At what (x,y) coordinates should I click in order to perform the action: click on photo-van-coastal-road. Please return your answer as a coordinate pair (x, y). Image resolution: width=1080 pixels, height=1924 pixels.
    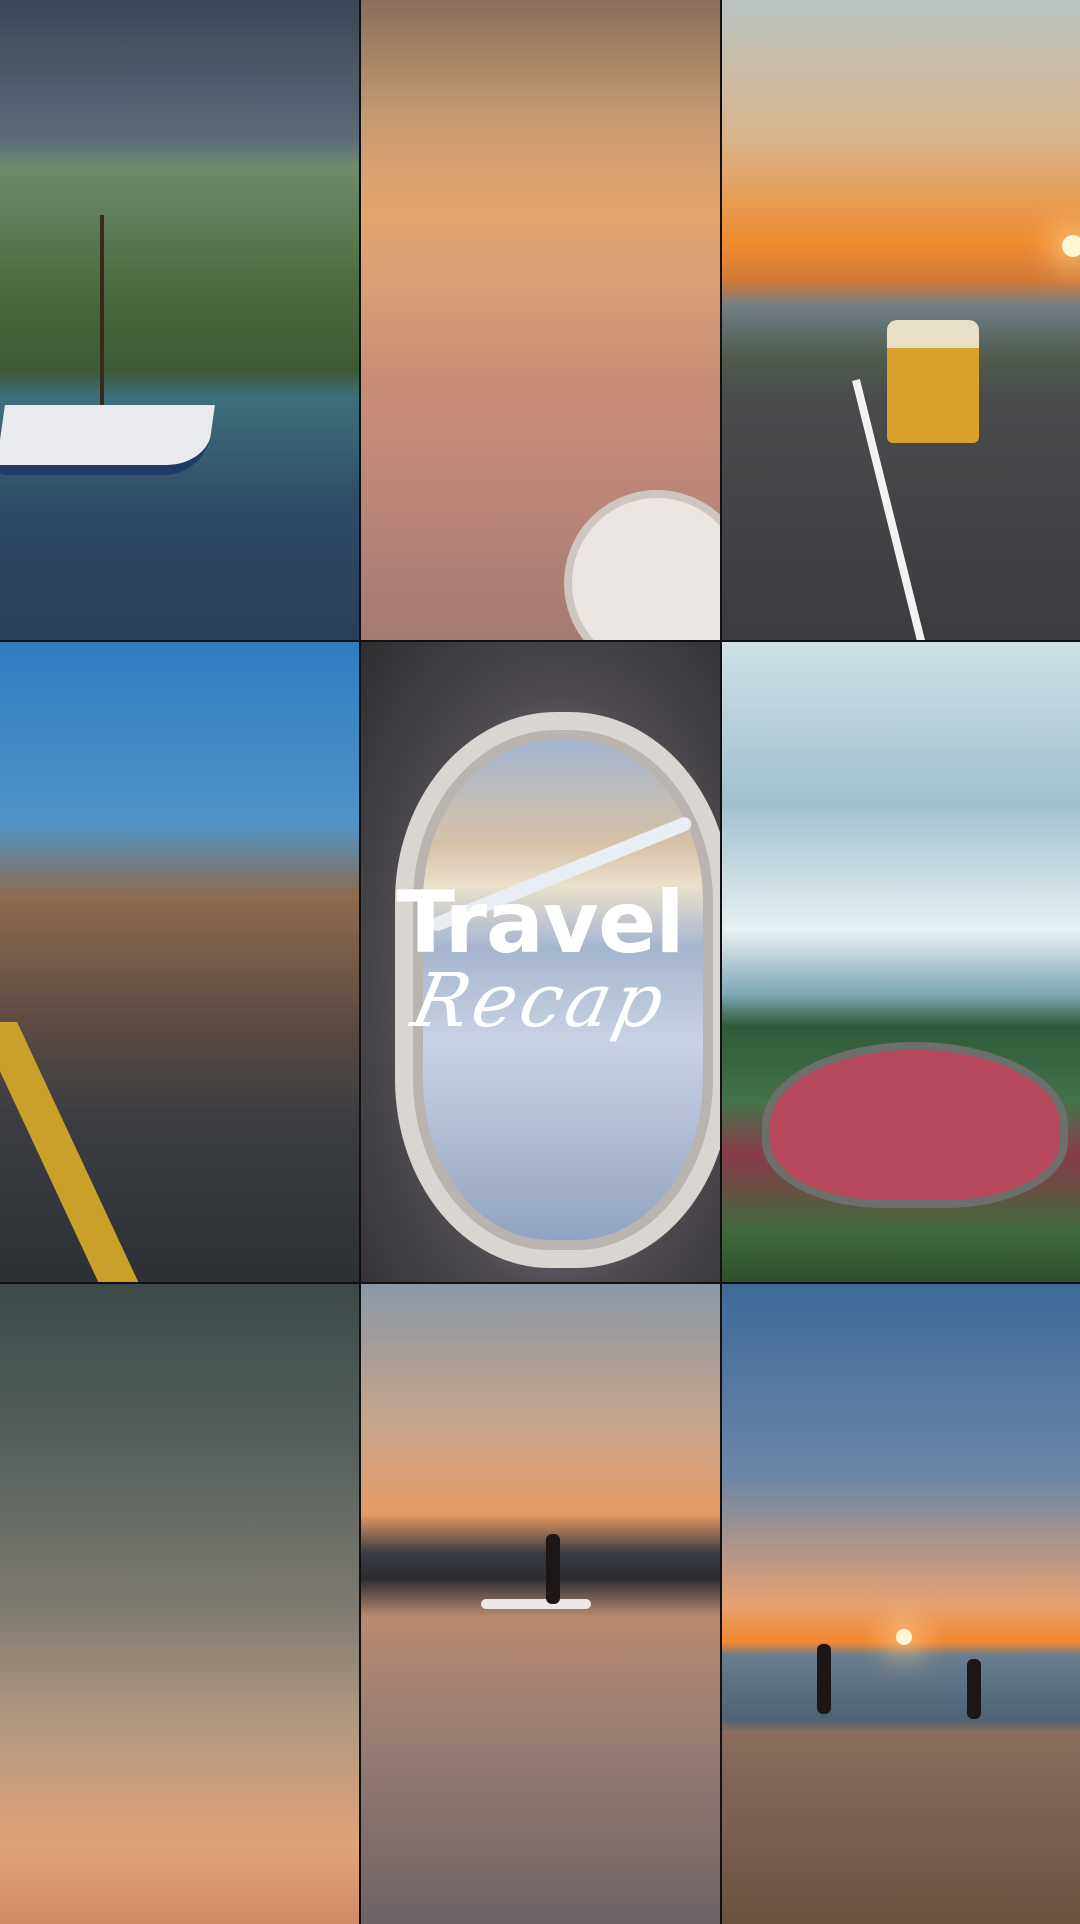
    Looking at the image, I should click on (901, 320).